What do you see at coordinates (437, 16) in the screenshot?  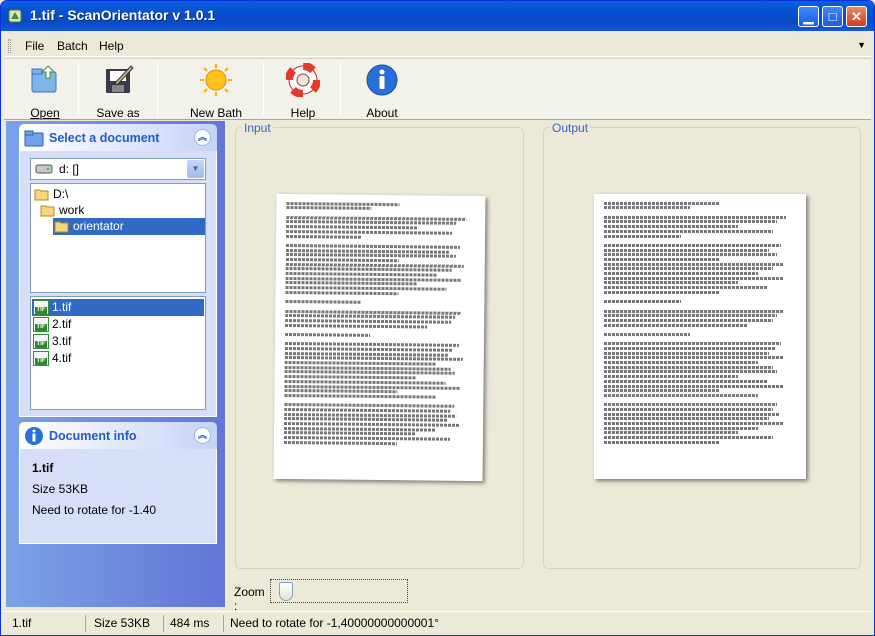 I see `title-bar: 1.tif - ScanOrientator v 1.0.1 ▁ □ ✕` at bounding box center [437, 16].